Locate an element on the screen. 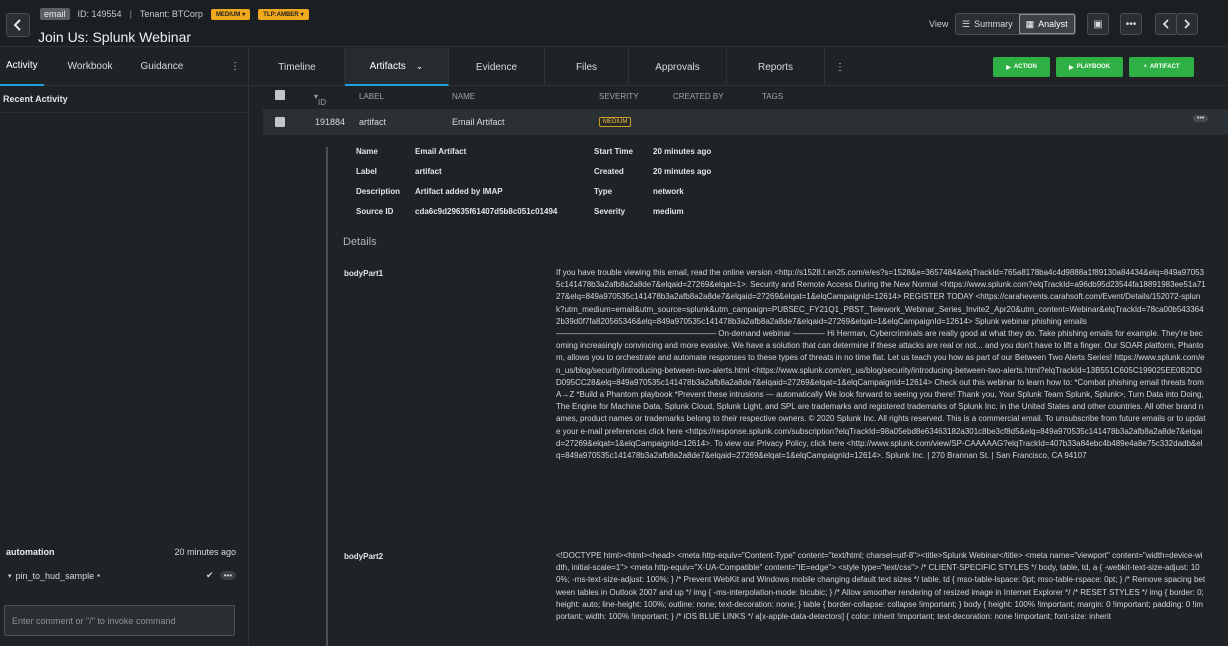 The height and width of the screenshot is (646, 1228). detail-severity-key: Severity is located at coordinates (610, 211).